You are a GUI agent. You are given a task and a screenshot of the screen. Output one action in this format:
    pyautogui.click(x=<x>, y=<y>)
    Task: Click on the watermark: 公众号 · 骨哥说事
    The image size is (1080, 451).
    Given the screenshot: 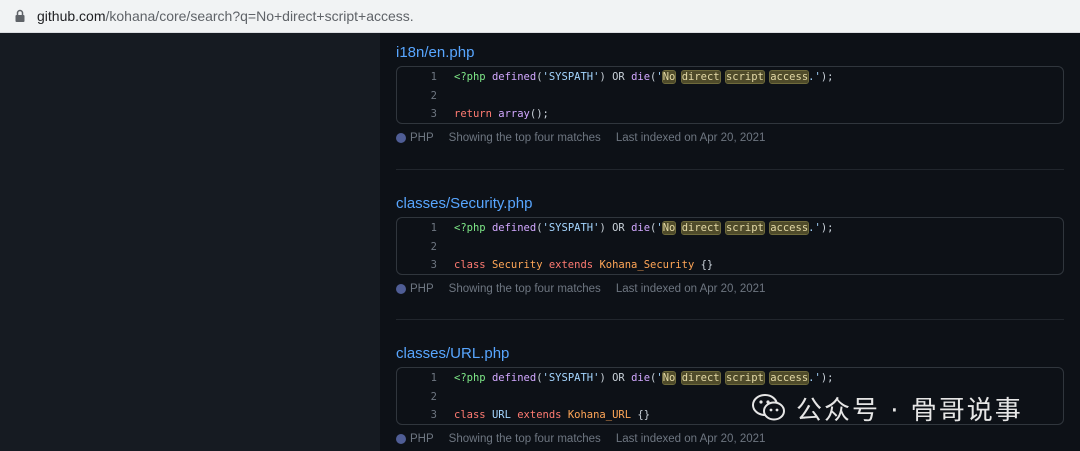 What is the action you would take?
    pyautogui.click(x=887, y=408)
    